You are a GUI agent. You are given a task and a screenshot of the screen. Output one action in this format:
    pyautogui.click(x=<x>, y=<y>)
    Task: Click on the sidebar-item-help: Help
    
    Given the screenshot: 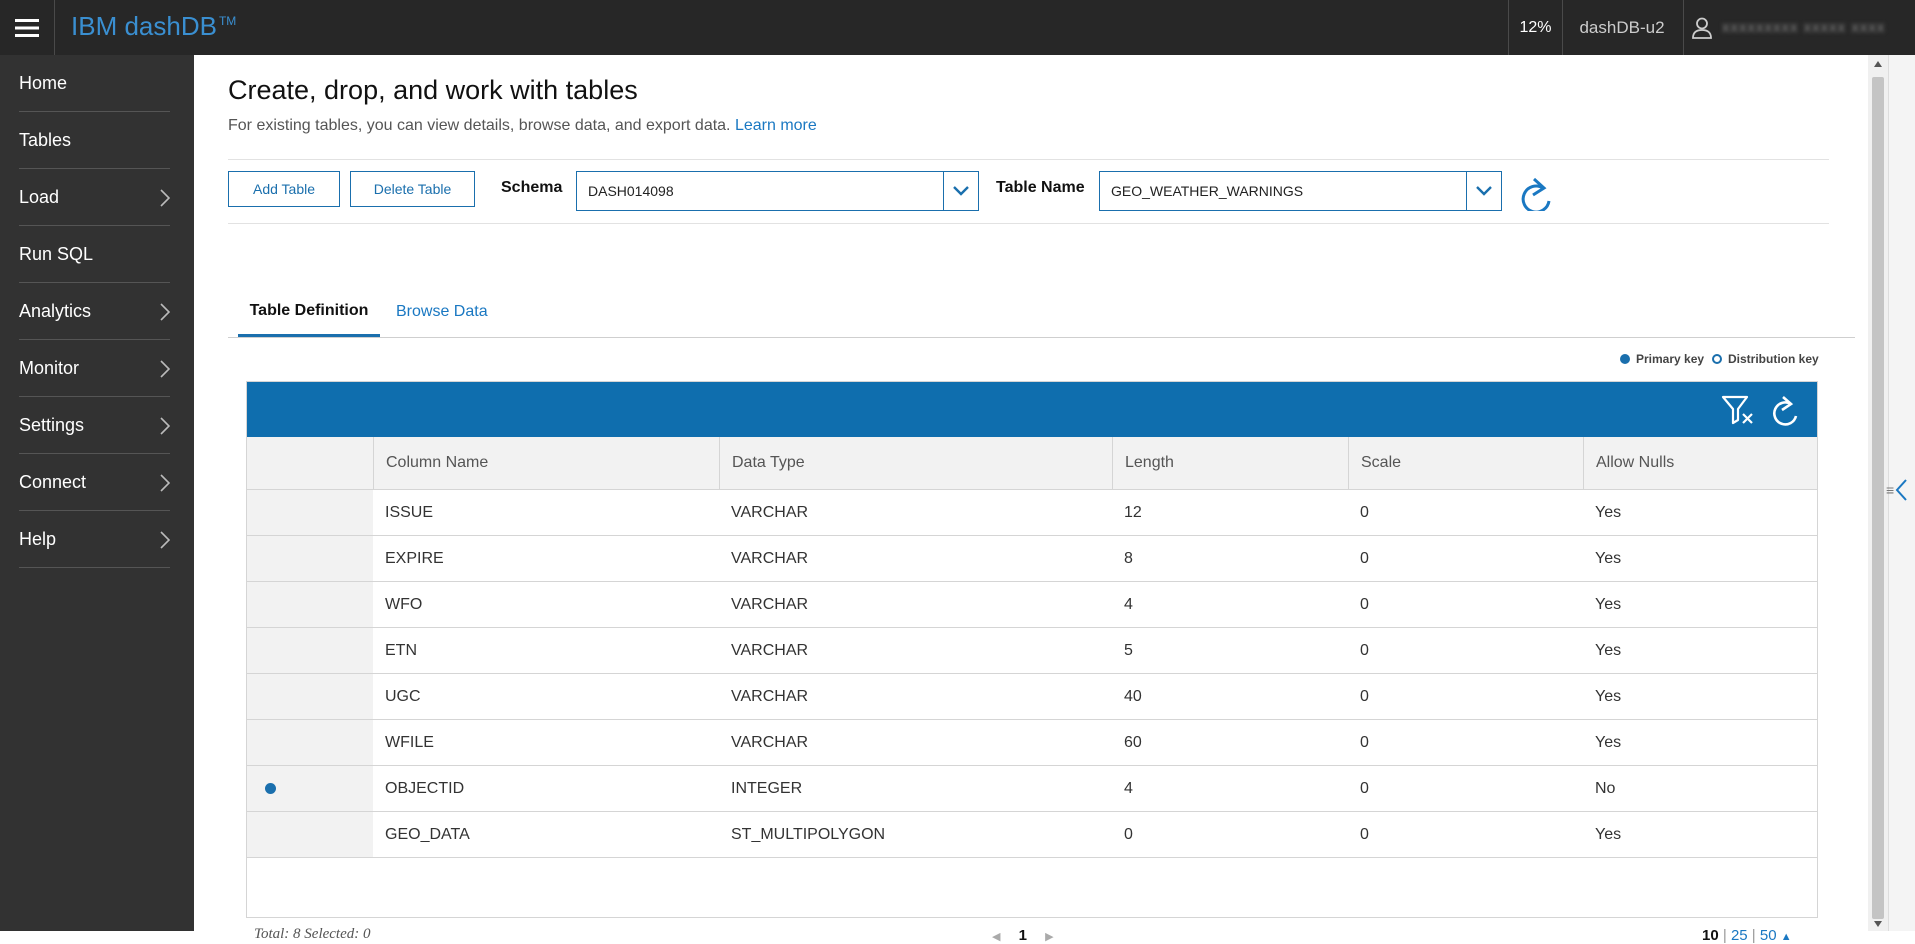 What is the action you would take?
    pyautogui.click(x=85, y=539)
    